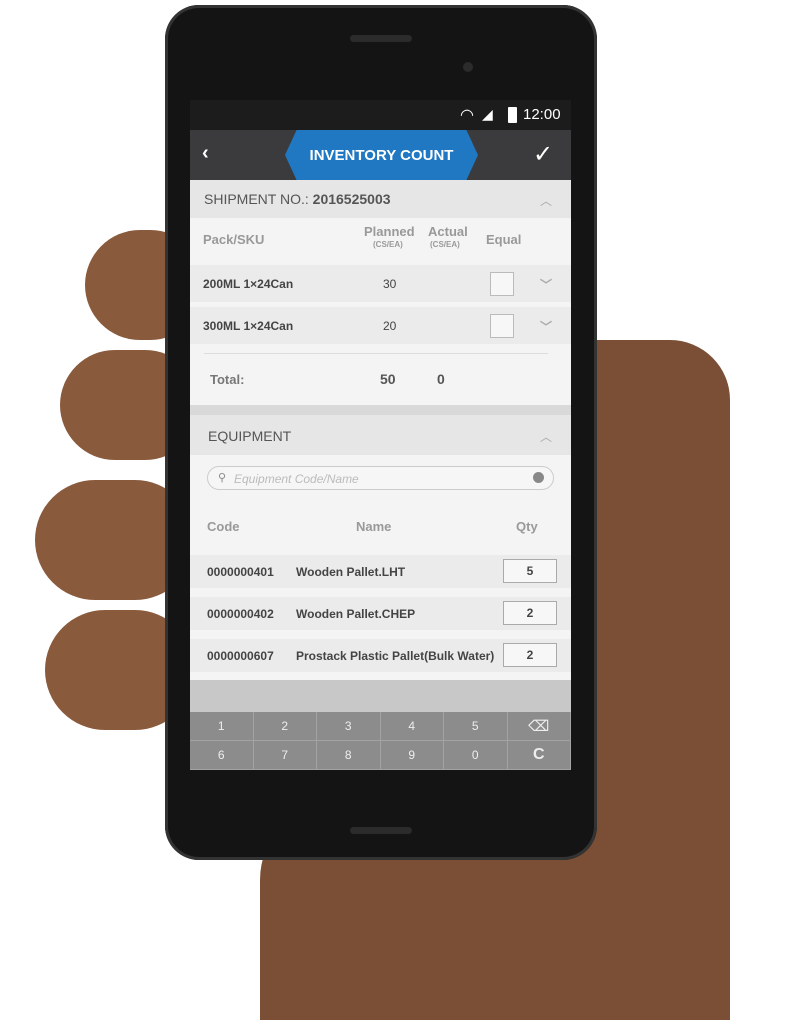 The height and width of the screenshot is (1020, 800). What do you see at coordinates (380, 115) in the screenshot?
I see `status-bar: ◠ ◢ 12:00` at bounding box center [380, 115].